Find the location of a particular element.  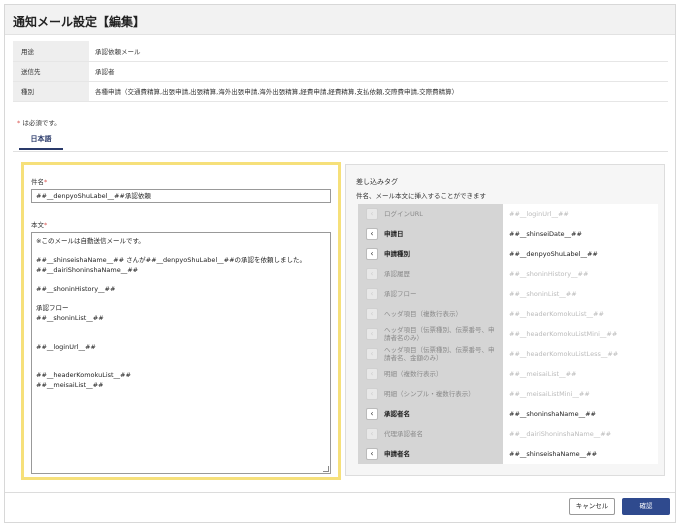

info-row-recipient: 送信先 承認者 is located at coordinates (340, 71).